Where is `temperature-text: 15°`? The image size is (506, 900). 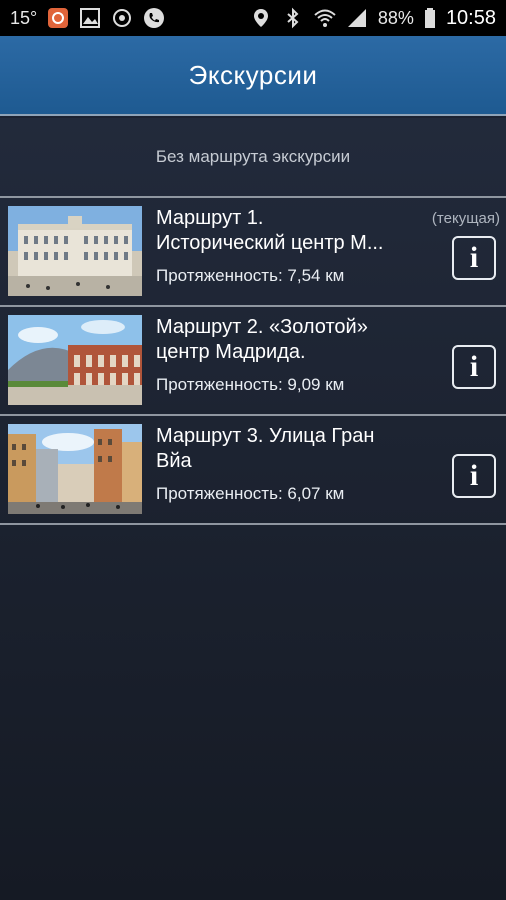
temperature-text: 15° is located at coordinates (24, 17).